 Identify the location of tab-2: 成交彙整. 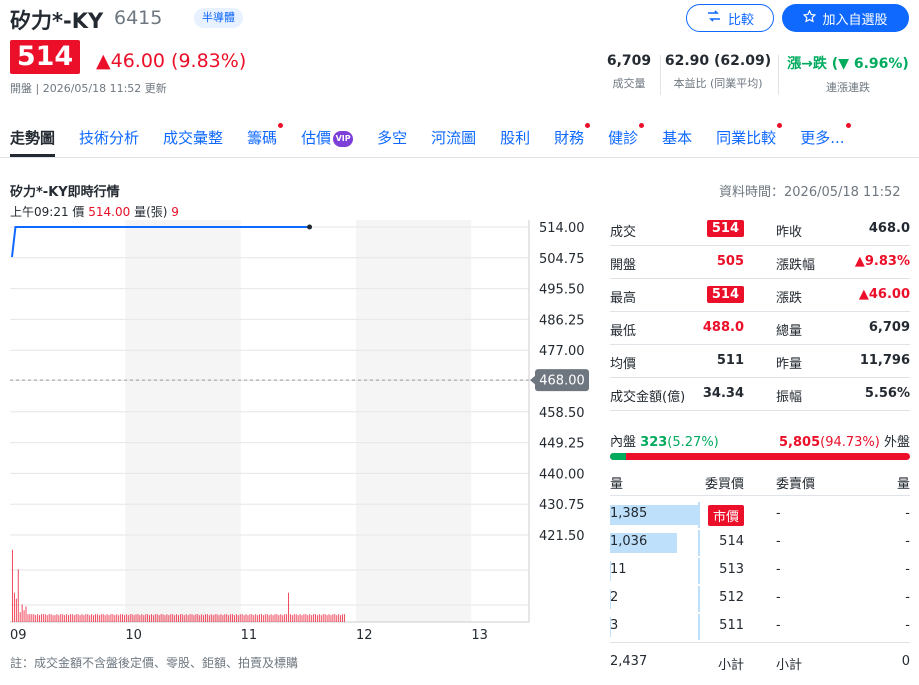
(199, 142).